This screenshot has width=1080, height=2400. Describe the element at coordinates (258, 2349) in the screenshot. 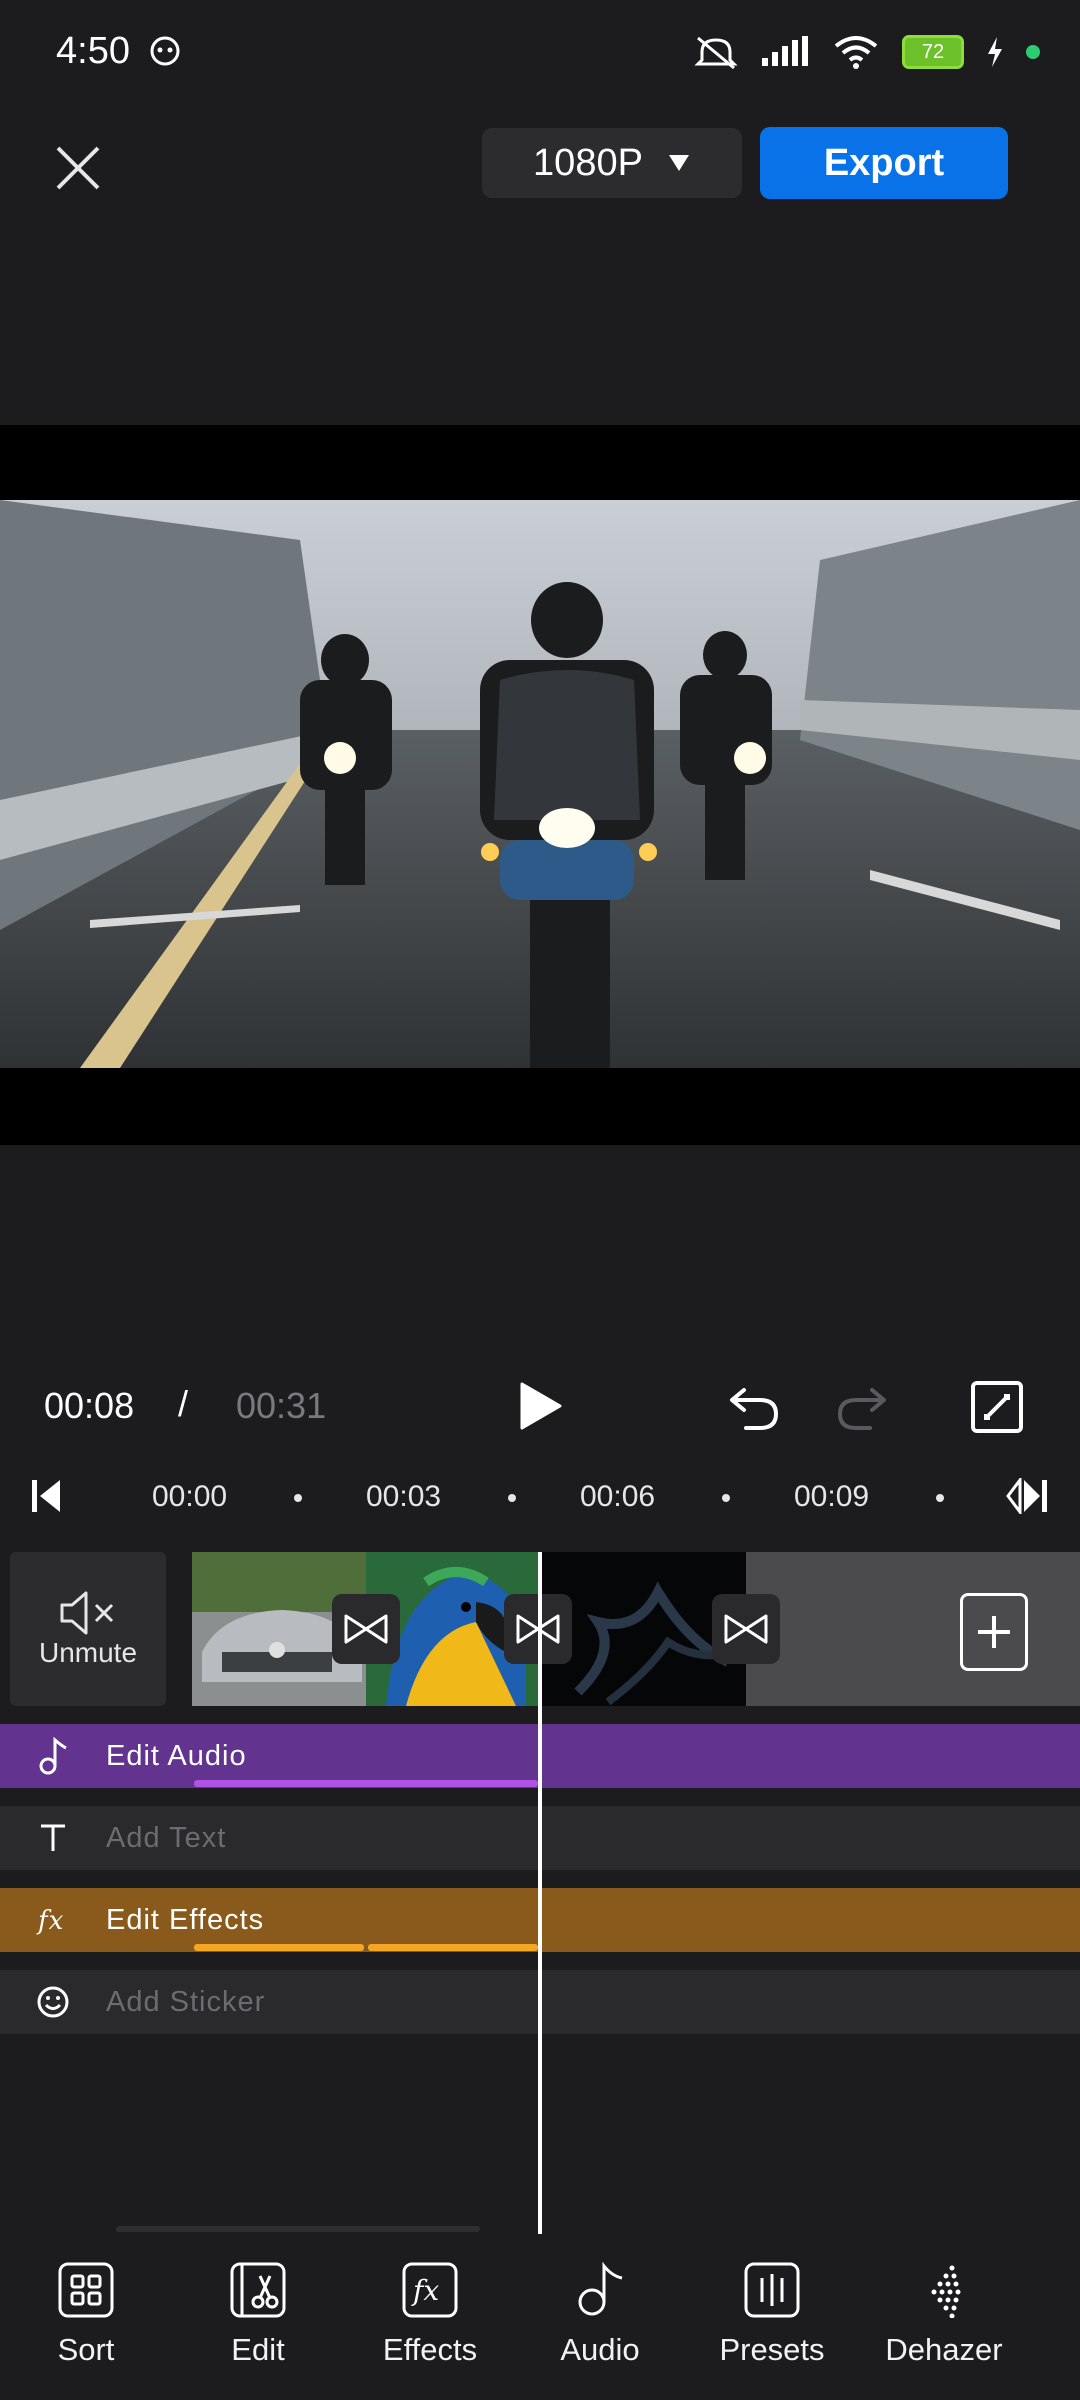

I see `nav-edit-label: Edit` at that location.